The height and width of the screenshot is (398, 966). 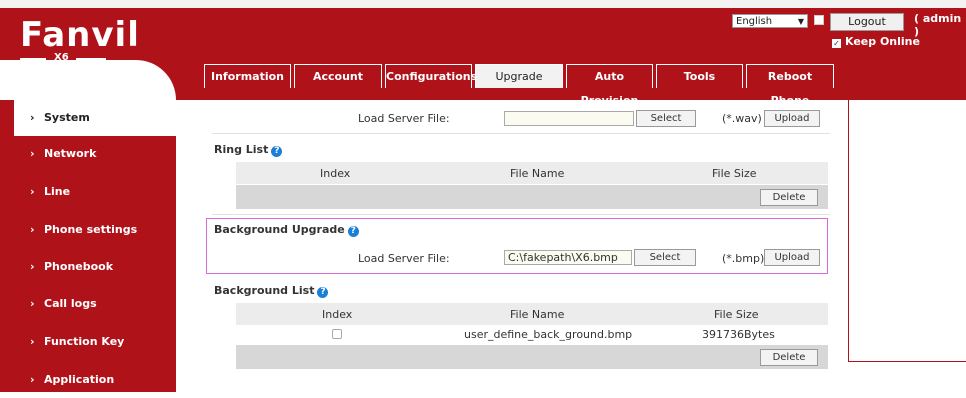 I want to click on tab-tools: Tools, so click(x=699, y=76).